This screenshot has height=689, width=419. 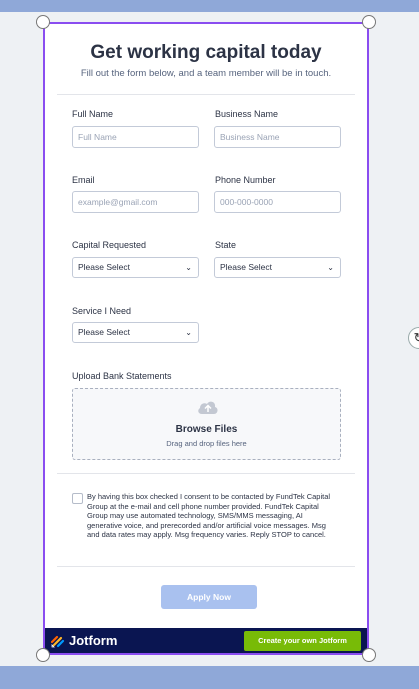 What do you see at coordinates (277, 202) in the screenshot?
I see `phone-input: 000-000-0000` at bounding box center [277, 202].